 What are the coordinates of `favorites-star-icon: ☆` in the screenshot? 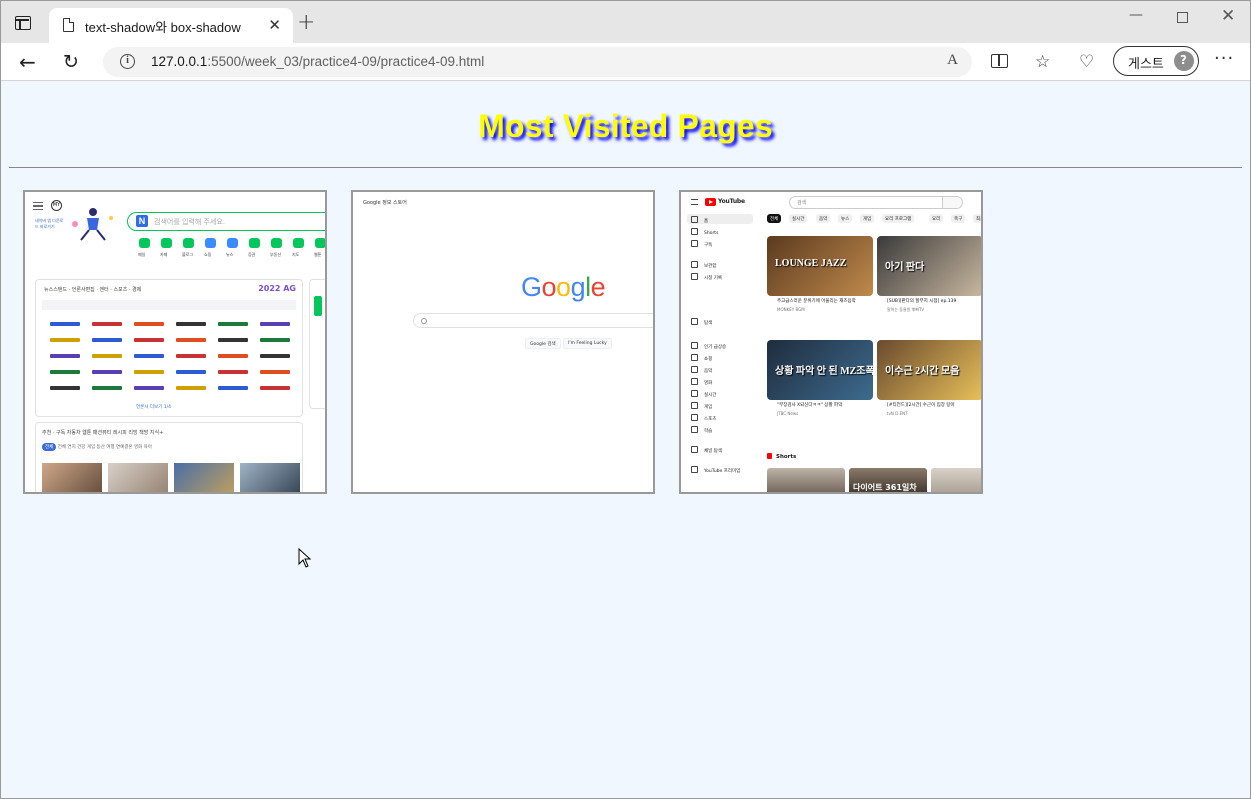 It's located at (1042, 62).